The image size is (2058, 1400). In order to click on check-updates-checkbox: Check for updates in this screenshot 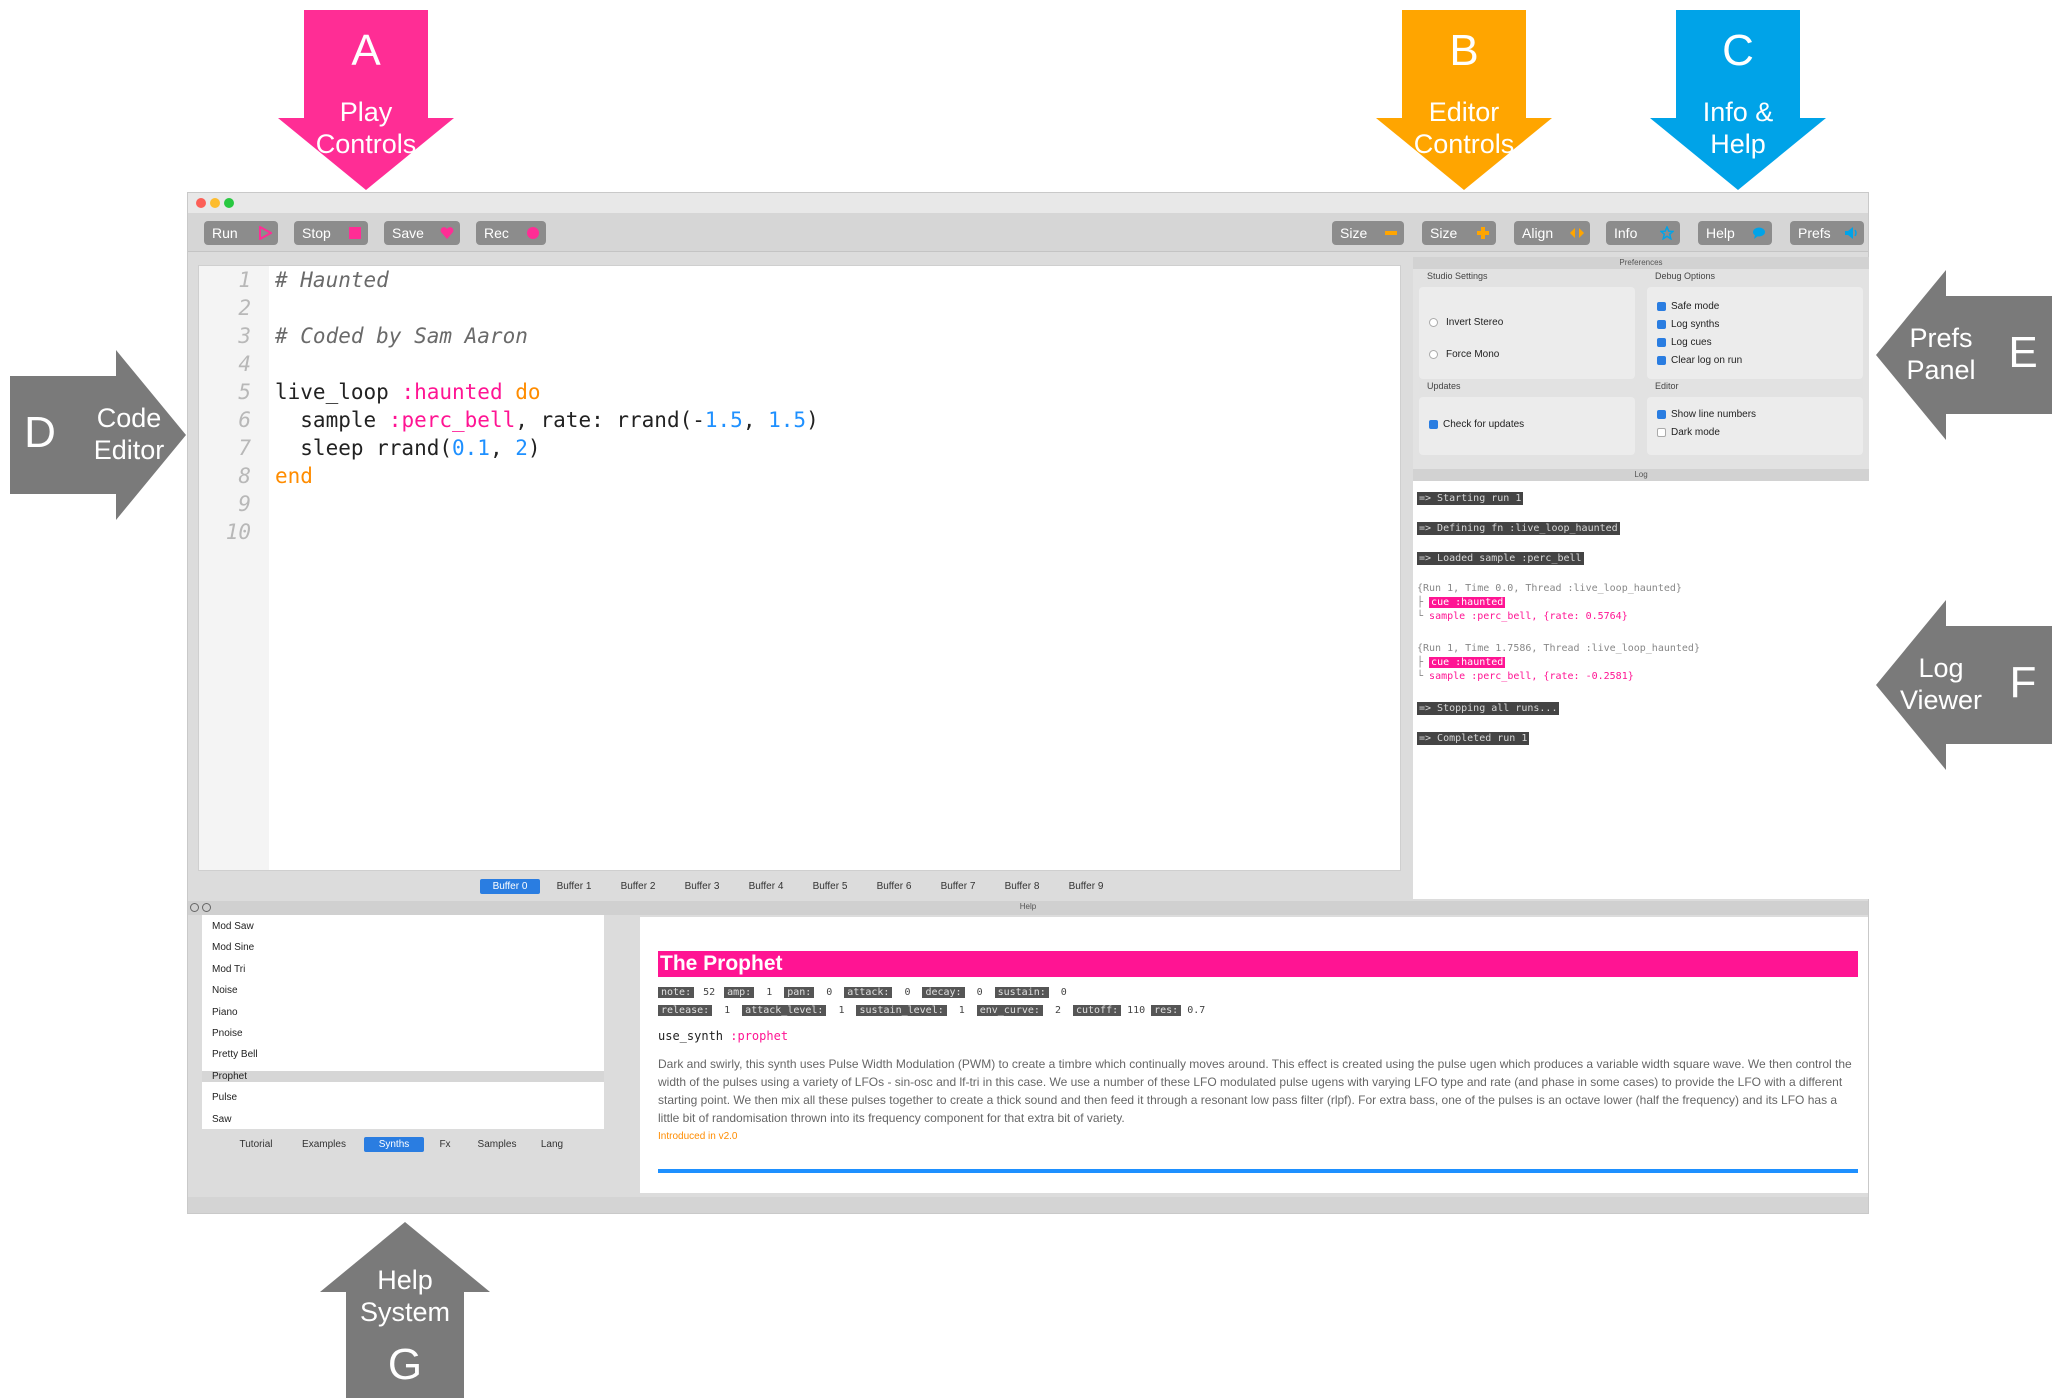, I will do `click(1476, 424)`.